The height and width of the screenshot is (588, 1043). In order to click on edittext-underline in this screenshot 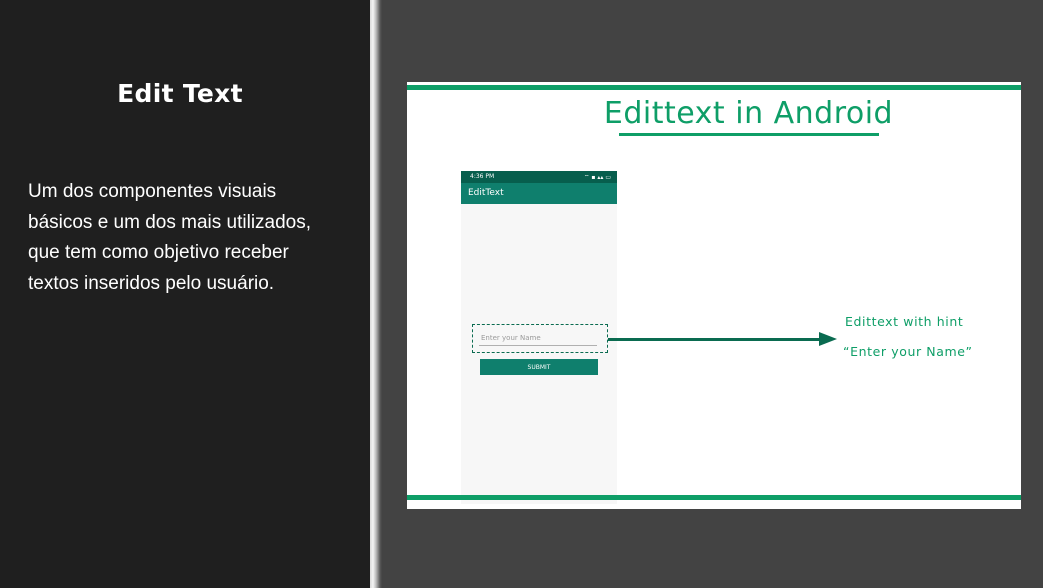, I will do `click(538, 345)`.